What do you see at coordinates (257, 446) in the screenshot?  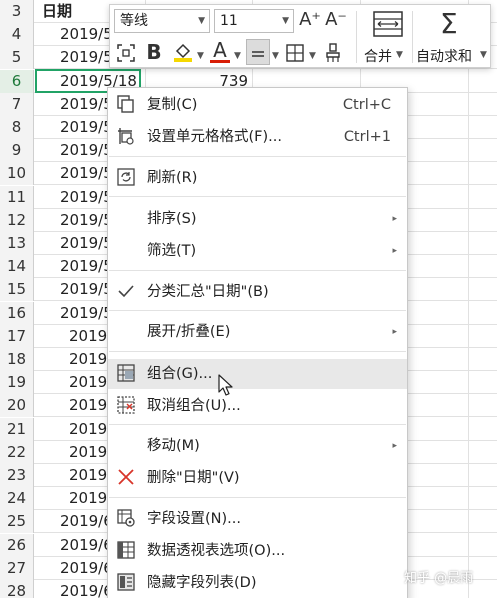 I see `menu-item-move: 移动(M) ▸` at bounding box center [257, 446].